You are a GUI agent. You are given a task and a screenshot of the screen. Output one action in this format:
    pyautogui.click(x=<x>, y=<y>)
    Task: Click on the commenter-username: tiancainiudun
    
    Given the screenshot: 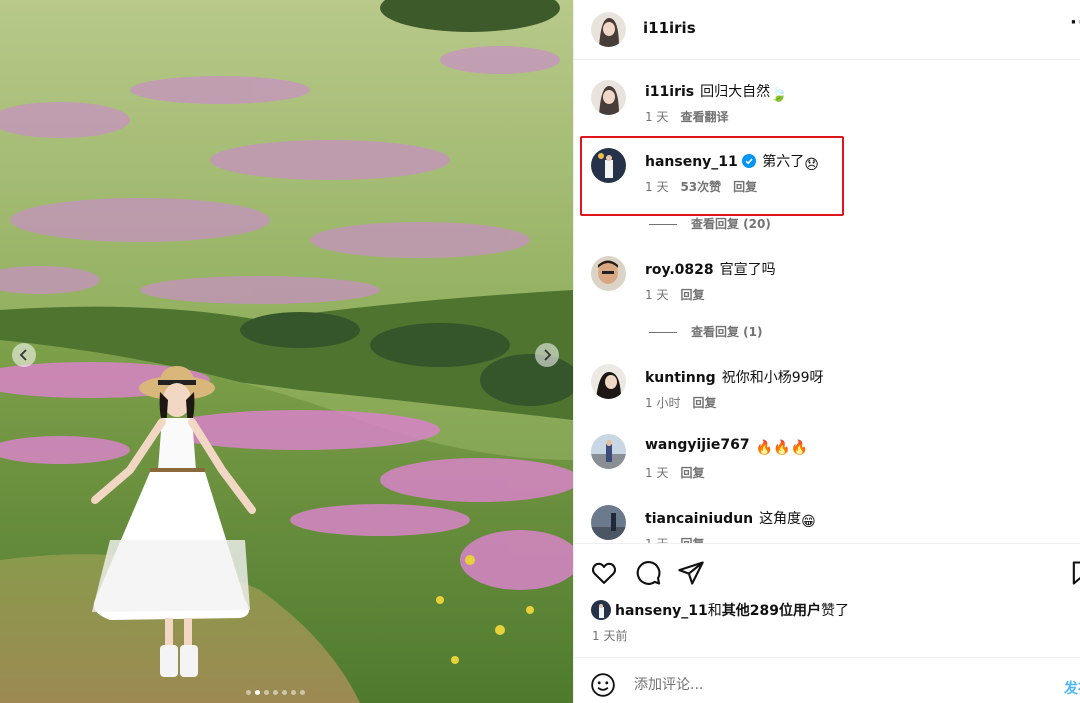 What is the action you would take?
    pyautogui.click(x=699, y=519)
    